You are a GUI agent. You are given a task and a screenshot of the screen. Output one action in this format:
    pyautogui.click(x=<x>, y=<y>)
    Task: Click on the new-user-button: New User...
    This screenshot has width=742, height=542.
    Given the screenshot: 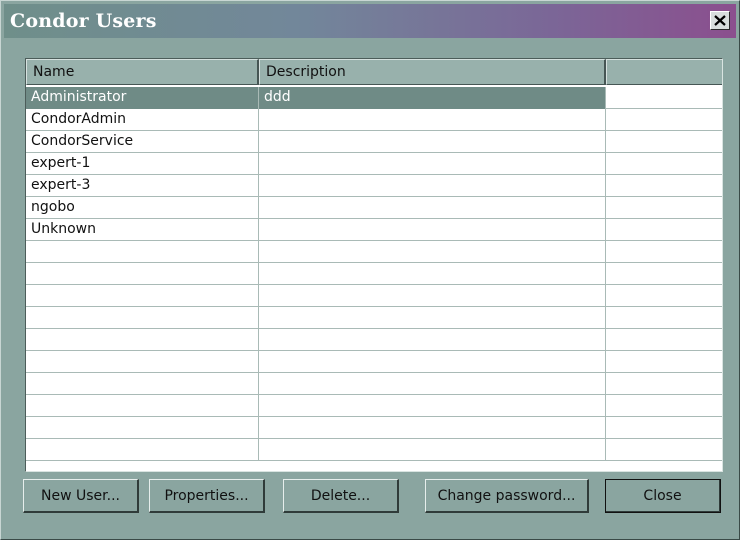 What is the action you would take?
    pyautogui.click(x=81, y=496)
    